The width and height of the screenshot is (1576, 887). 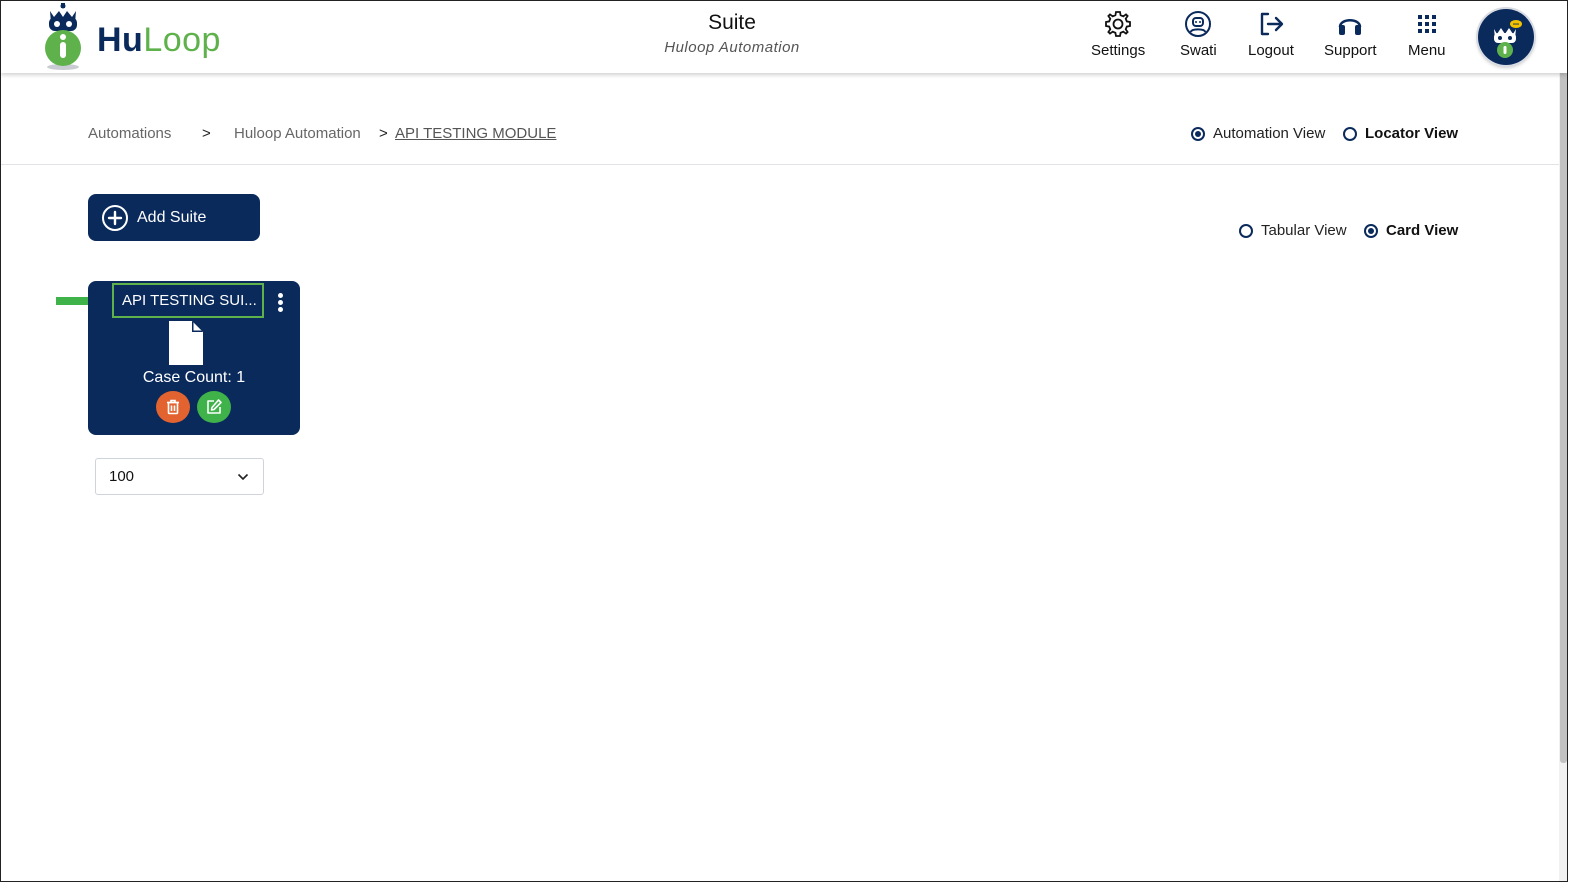 What do you see at coordinates (63, 36) in the screenshot?
I see `robot-logo-icon` at bounding box center [63, 36].